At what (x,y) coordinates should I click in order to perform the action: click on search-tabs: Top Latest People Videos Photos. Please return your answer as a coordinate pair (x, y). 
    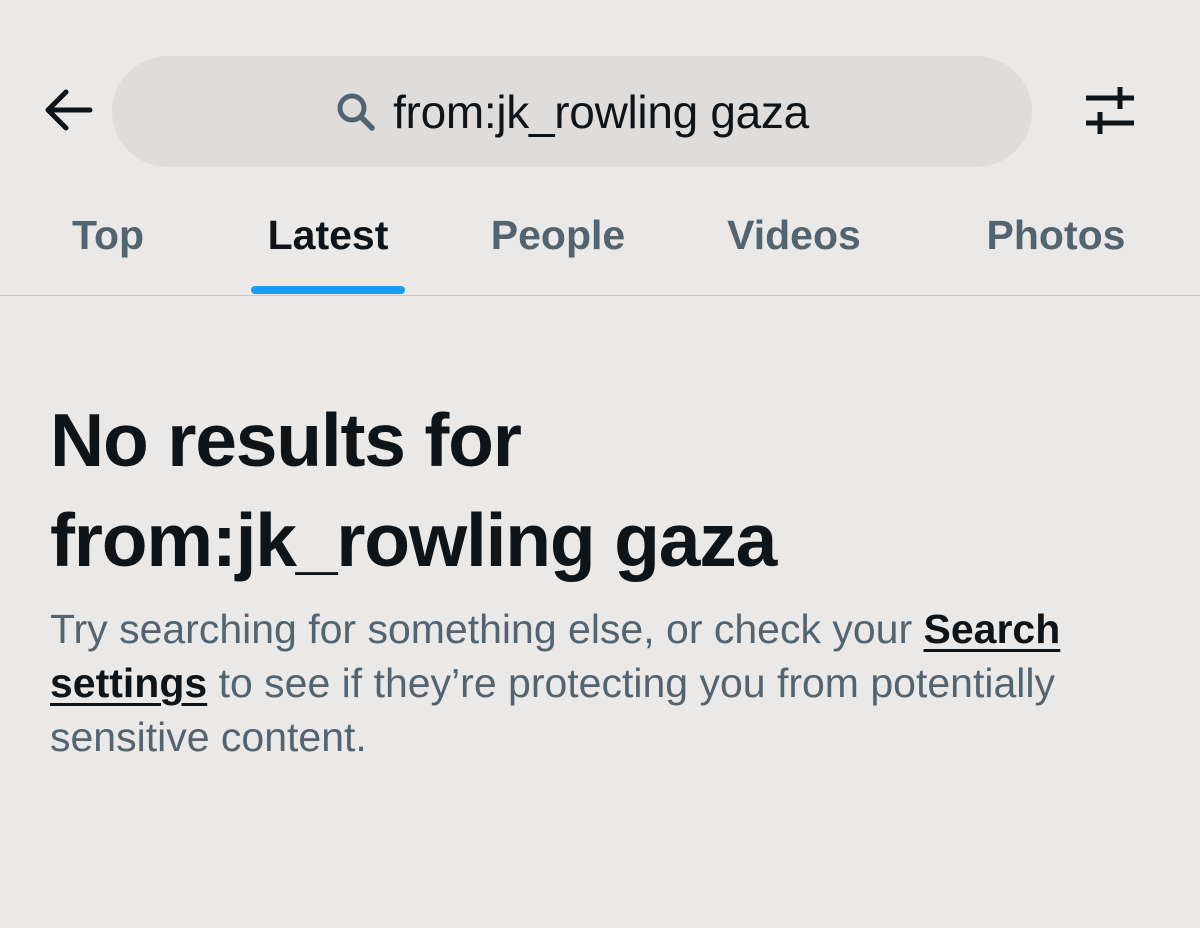
    Looking at the image, I should click on (600, 243).